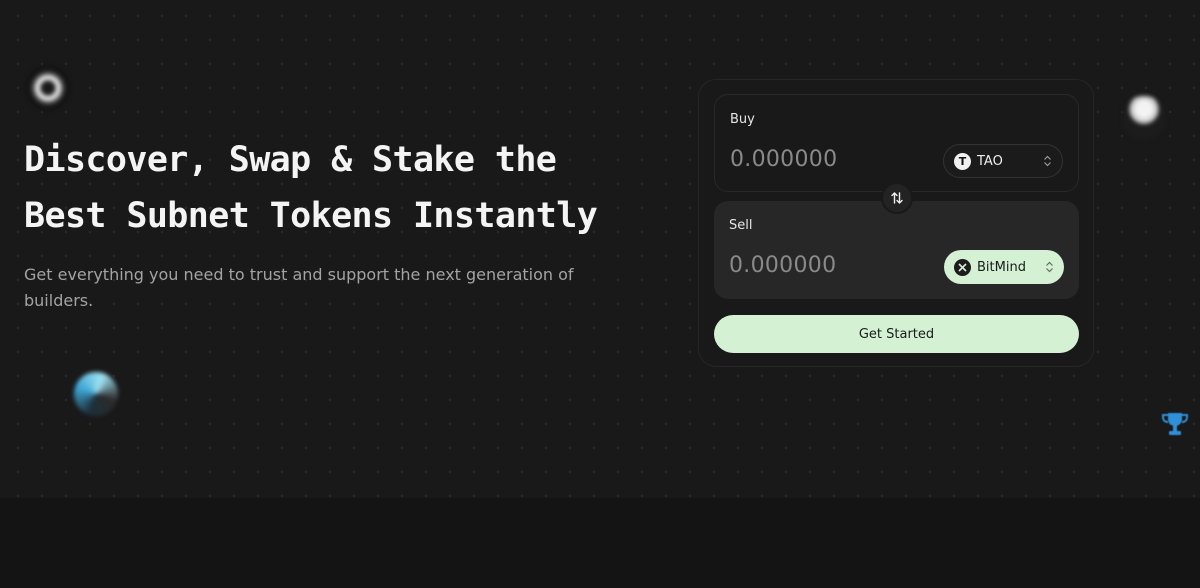 The width and height of the screenshot is (1200, 588). Describe the element at coordinates (741, 225) in the screenshot. I see `sell-label: Sell` at that location.